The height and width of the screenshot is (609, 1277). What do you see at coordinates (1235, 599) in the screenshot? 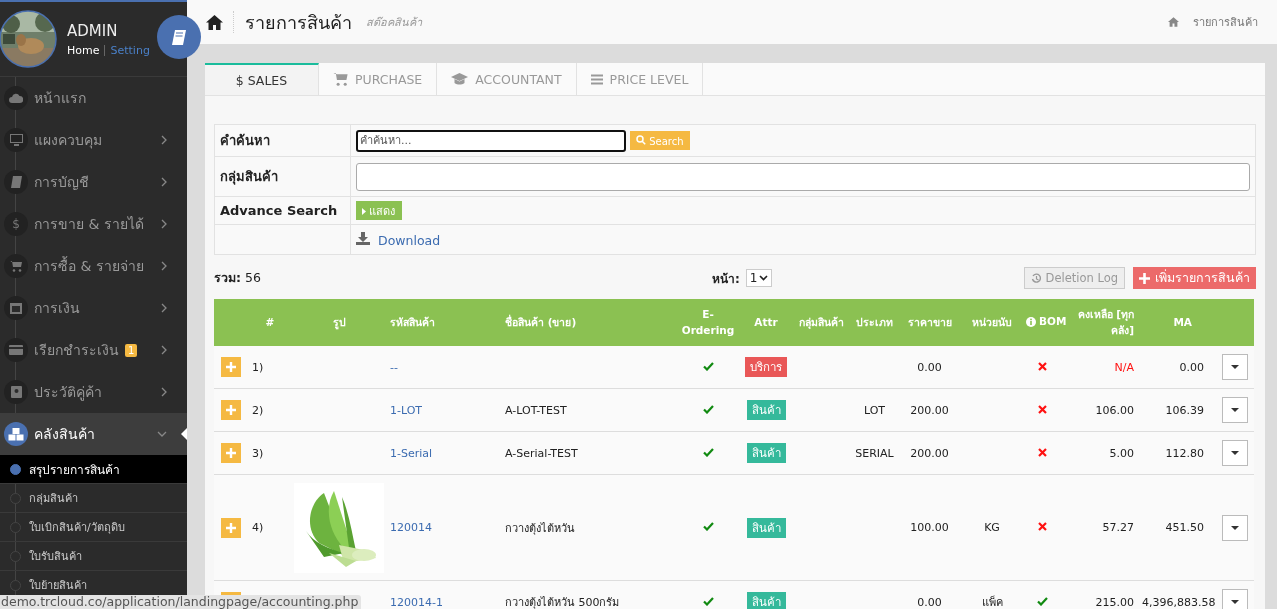
I see `dropdown-button` at bounding box center [1235, 599].